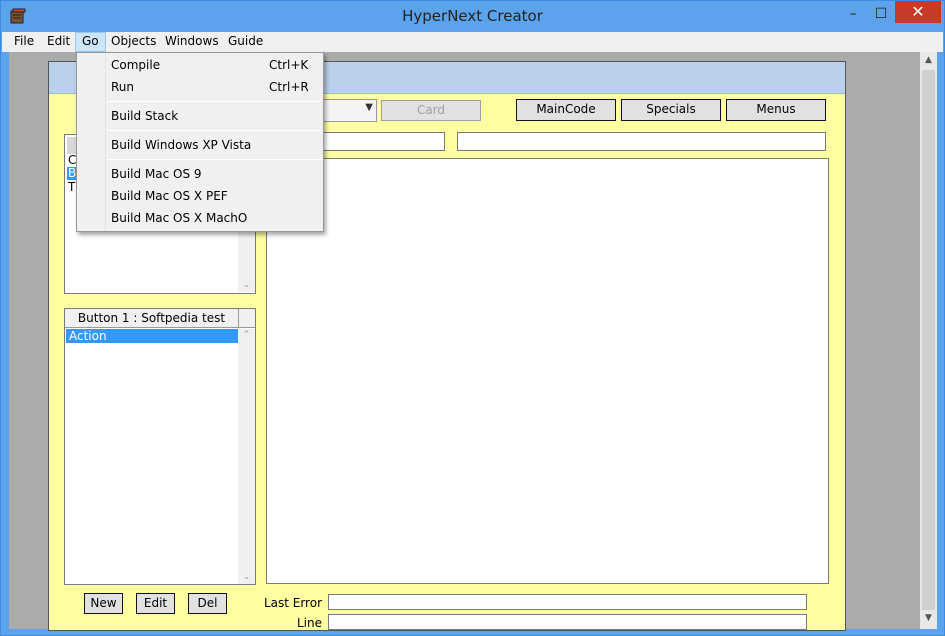 The height and width of the screenshot is (636, 945). I want to click on menu-go: Go, so click(90, 42).